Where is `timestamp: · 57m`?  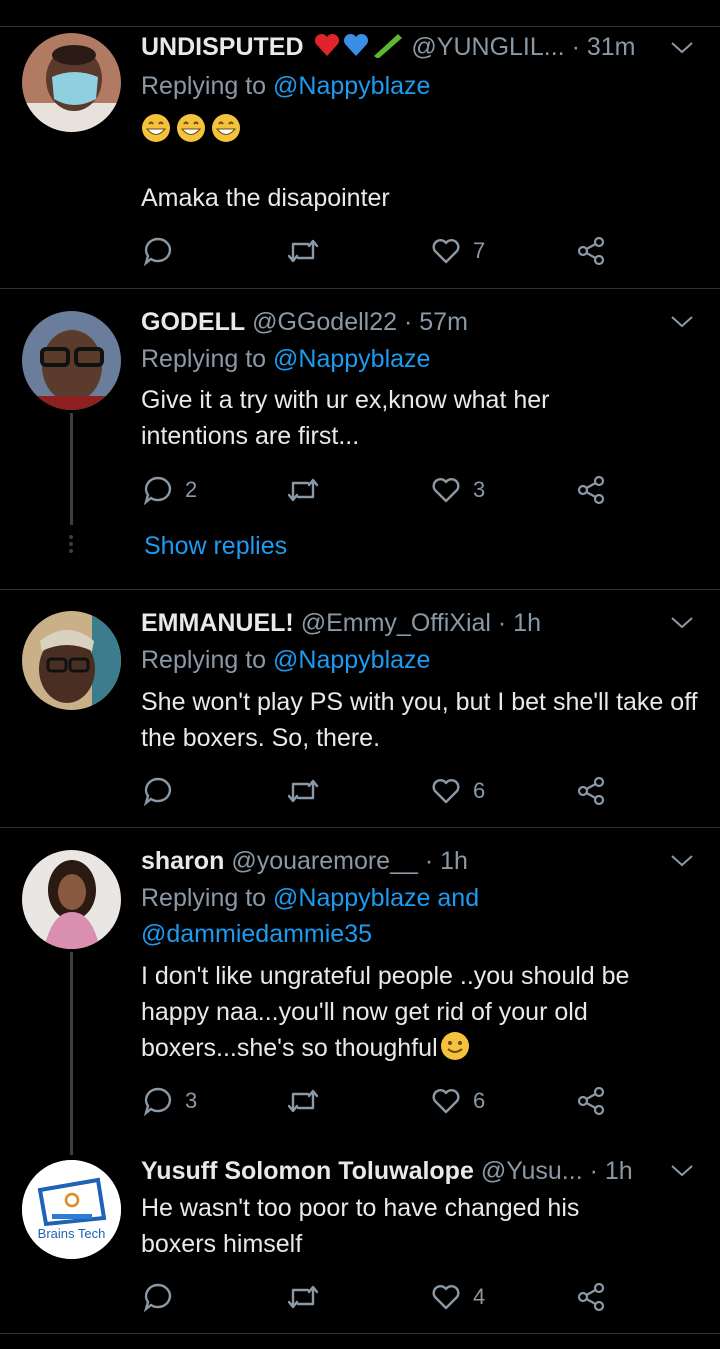 timestamp: · 57m is located at coordinates (436, 322).